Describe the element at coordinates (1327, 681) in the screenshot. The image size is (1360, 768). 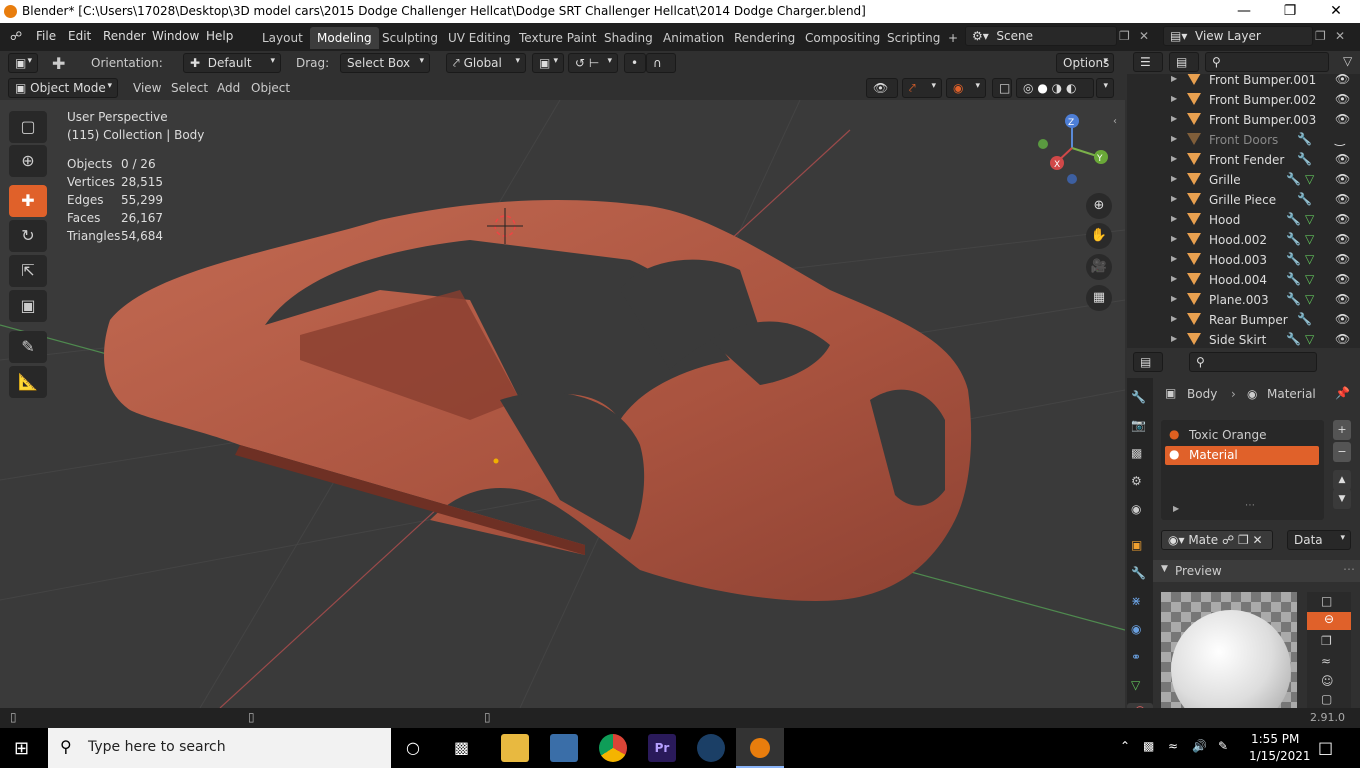
I see `preview-monkey-icon: ☺` at that location.